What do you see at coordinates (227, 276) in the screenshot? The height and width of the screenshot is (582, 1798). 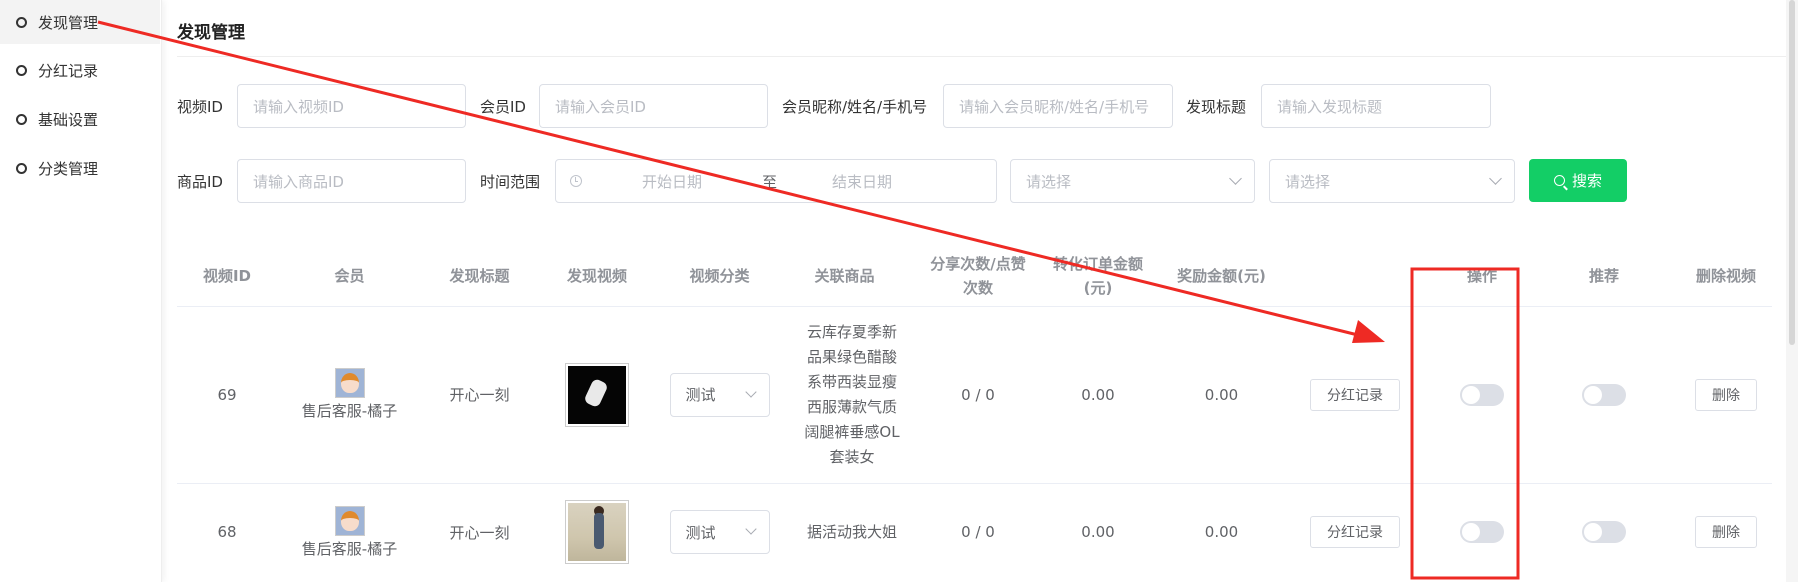 I see `col-header-video-id: 视频ID` at bounding box center [227, 276].